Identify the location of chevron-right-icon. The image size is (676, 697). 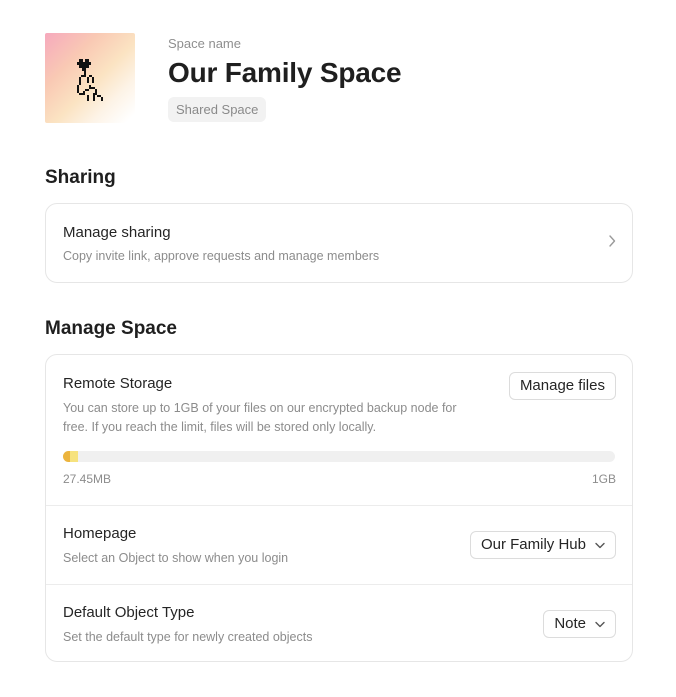
(612, 241).